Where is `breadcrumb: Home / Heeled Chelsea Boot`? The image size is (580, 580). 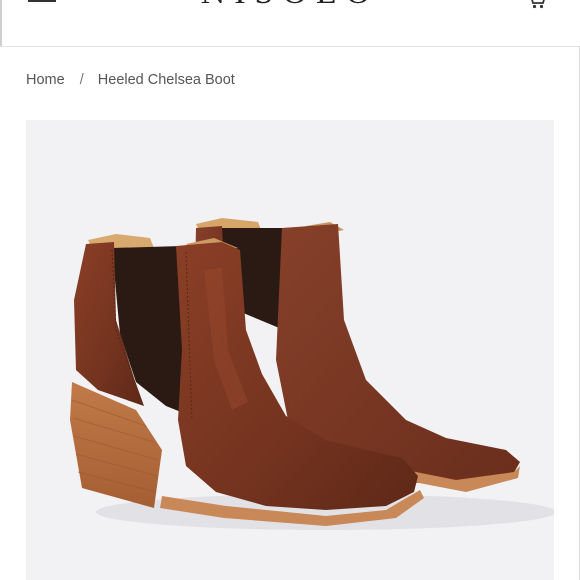
breadcrumb: Home / Heeled Chelsea Boot is located at coordinates (130, 80).